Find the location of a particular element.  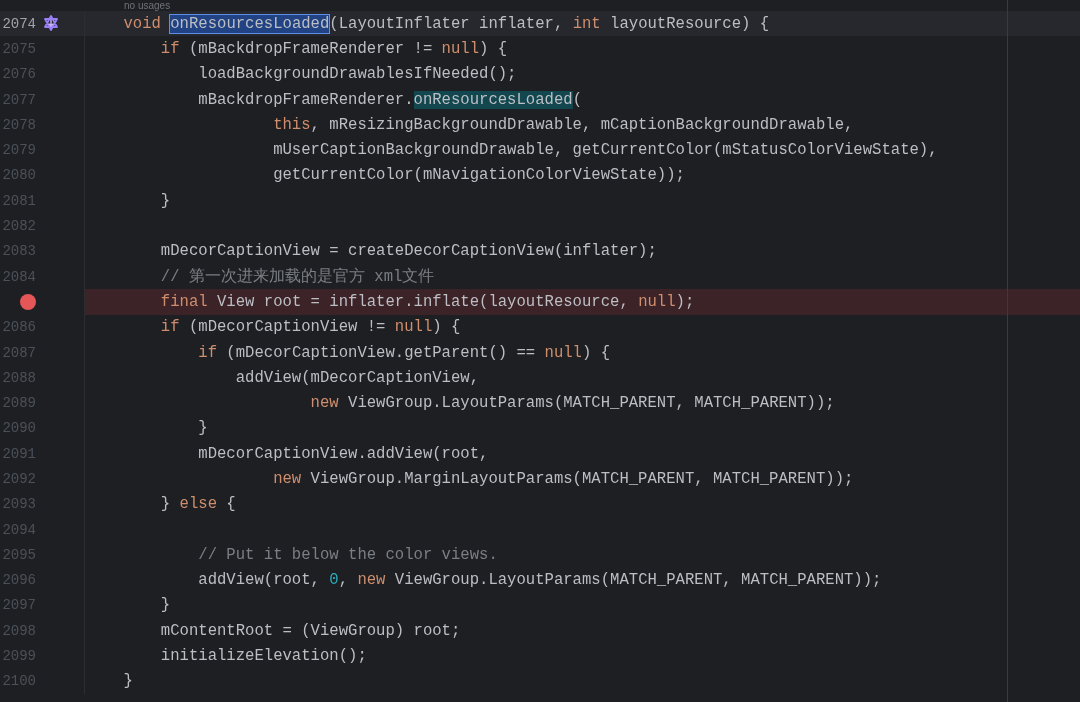

code-line: mBackdropFrameRenderer.onResourcesLoaded( is located at coordinates (389, 99).